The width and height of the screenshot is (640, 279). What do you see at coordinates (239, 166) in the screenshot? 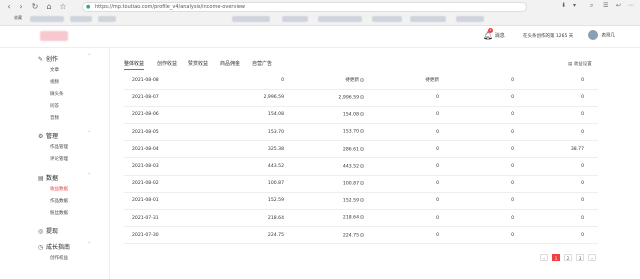
I see `total-income-cell: 443.52` at bounding box center [239, 166].